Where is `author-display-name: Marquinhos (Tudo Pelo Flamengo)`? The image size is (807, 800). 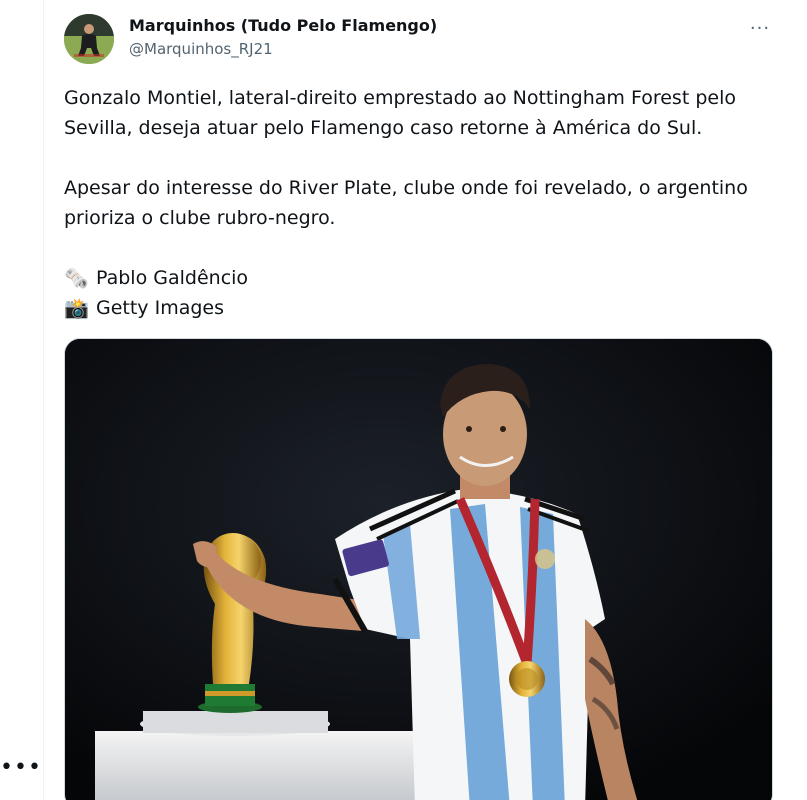 author-display-name: Marquinhos (Tudo Pelo Flamengo) is located at coordinates (283, 26).